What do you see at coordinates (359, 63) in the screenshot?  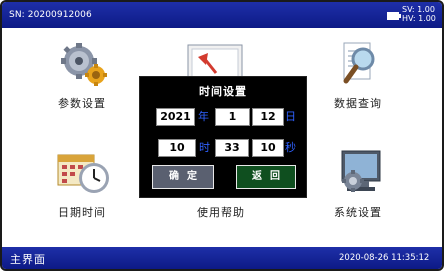 I see `magnifier-document-icon` at bounding box center [359, 63].